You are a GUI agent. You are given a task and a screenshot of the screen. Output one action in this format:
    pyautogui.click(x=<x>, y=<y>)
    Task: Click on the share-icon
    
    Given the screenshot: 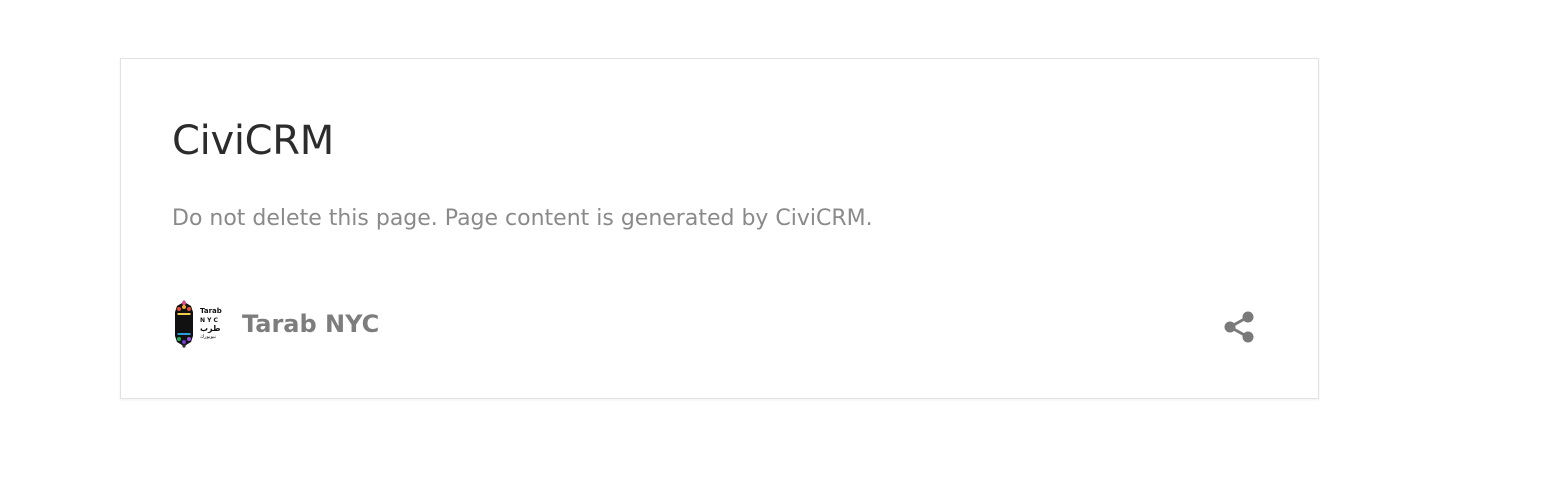 What is the action you would take?
    pyautogui.click(x=1239, y=327)
    